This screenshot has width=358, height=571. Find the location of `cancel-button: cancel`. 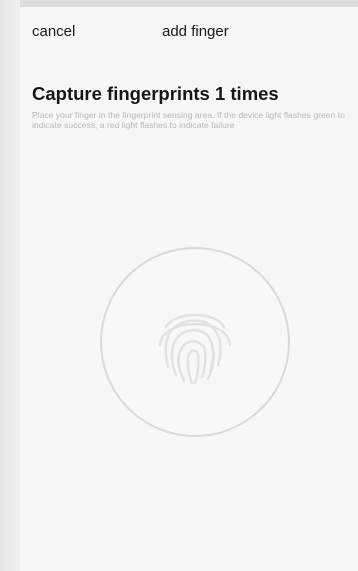

cancel-button: cancel is located at coordinates (53, 31).